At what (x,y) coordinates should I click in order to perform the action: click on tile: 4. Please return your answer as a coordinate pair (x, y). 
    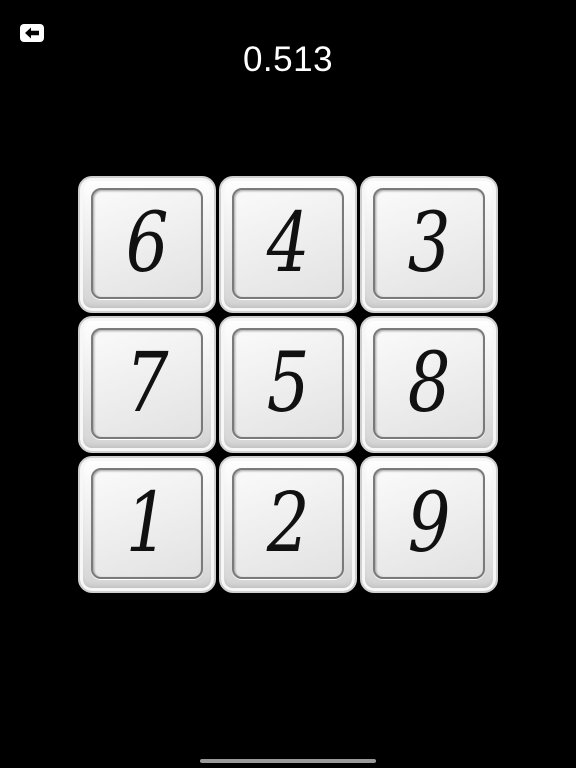
    Looking at the image, I should click on (288, 244).